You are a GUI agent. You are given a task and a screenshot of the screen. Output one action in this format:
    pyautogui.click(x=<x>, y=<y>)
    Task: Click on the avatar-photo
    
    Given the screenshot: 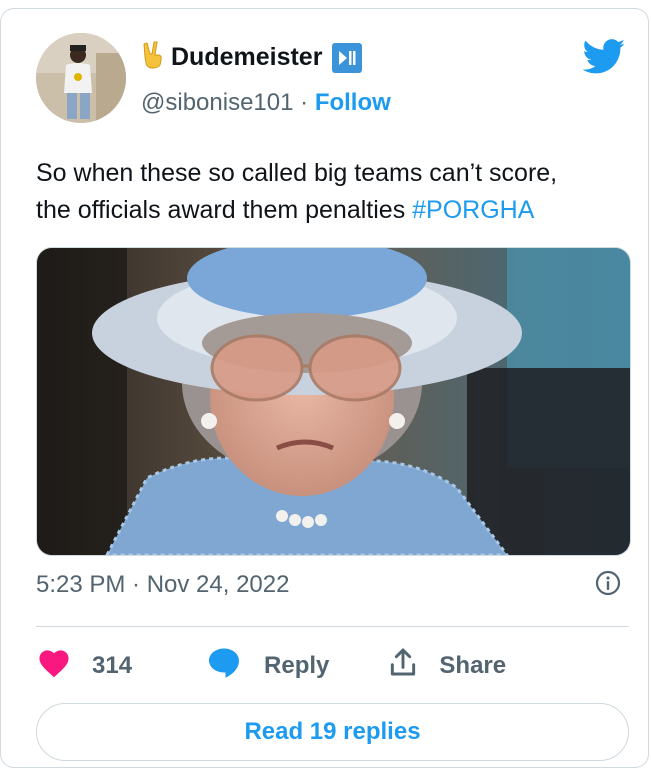 What is the action you would take?
    pyautogui.click(x=81, y=78)
    